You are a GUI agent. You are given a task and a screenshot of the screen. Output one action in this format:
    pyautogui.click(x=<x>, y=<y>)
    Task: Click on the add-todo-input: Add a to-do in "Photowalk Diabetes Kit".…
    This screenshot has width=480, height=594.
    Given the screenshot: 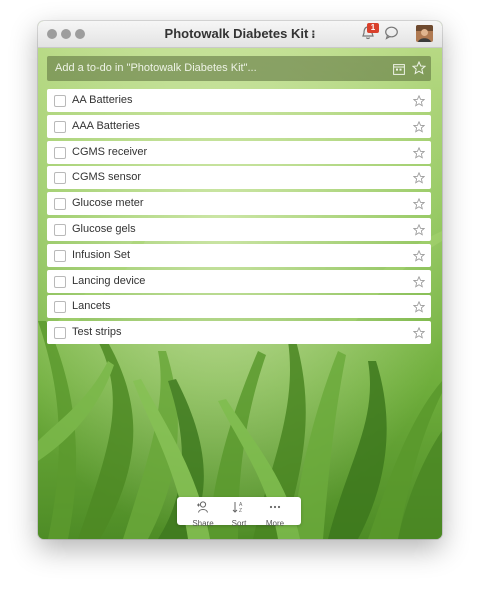 What is the action you would take?
    pyautogui.click(x=156, y=68)
    